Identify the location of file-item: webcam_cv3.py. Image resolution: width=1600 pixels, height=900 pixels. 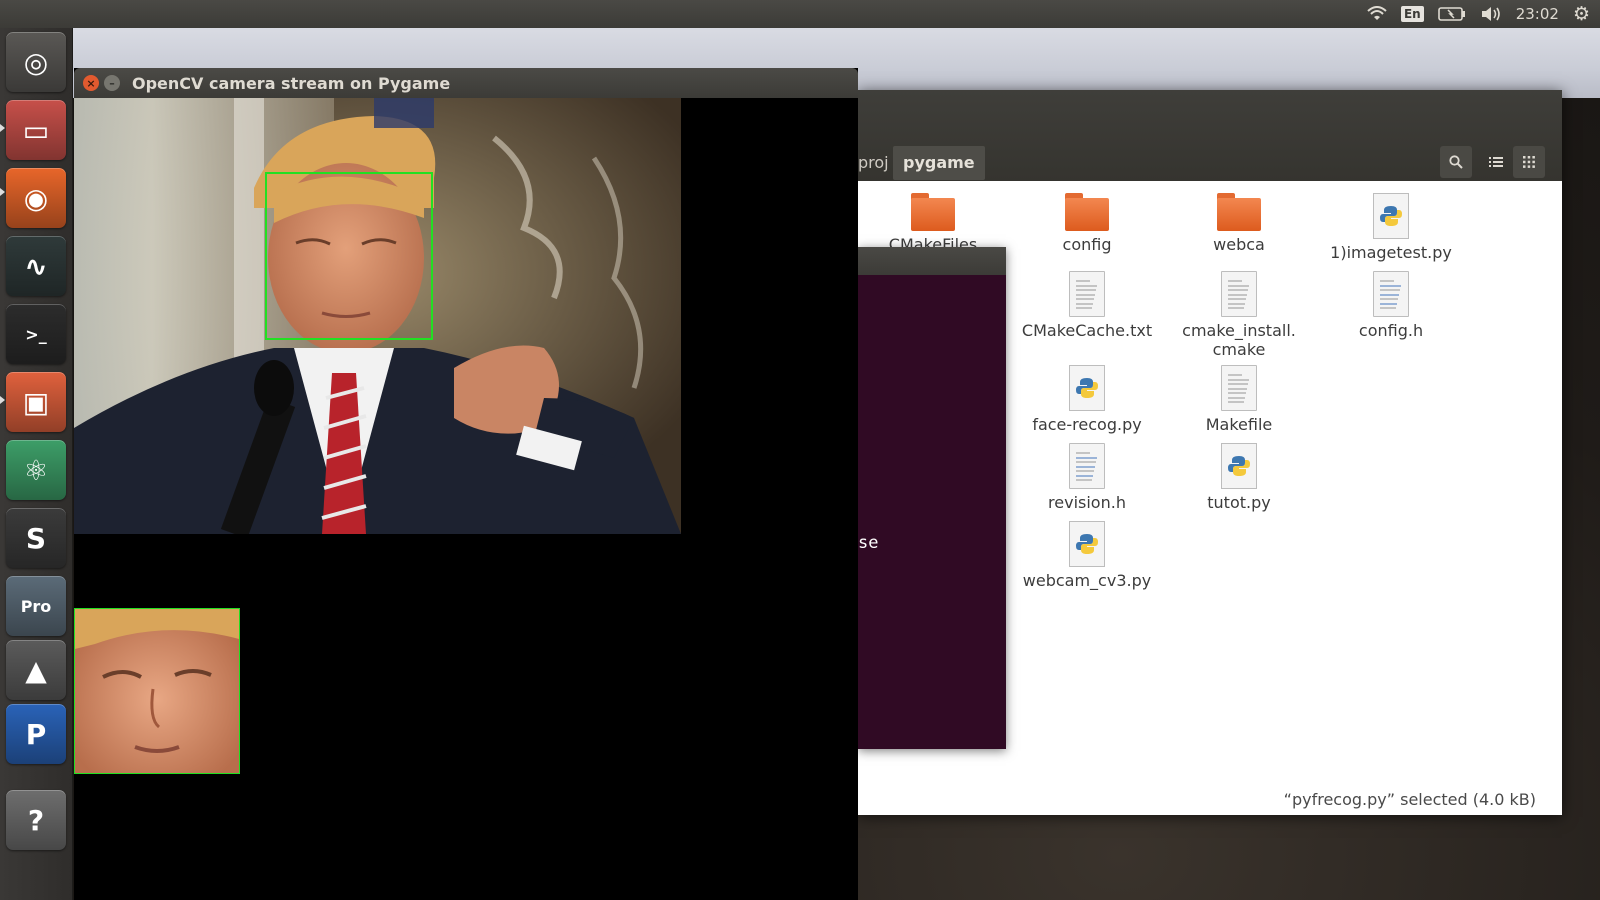
(1087, 555).